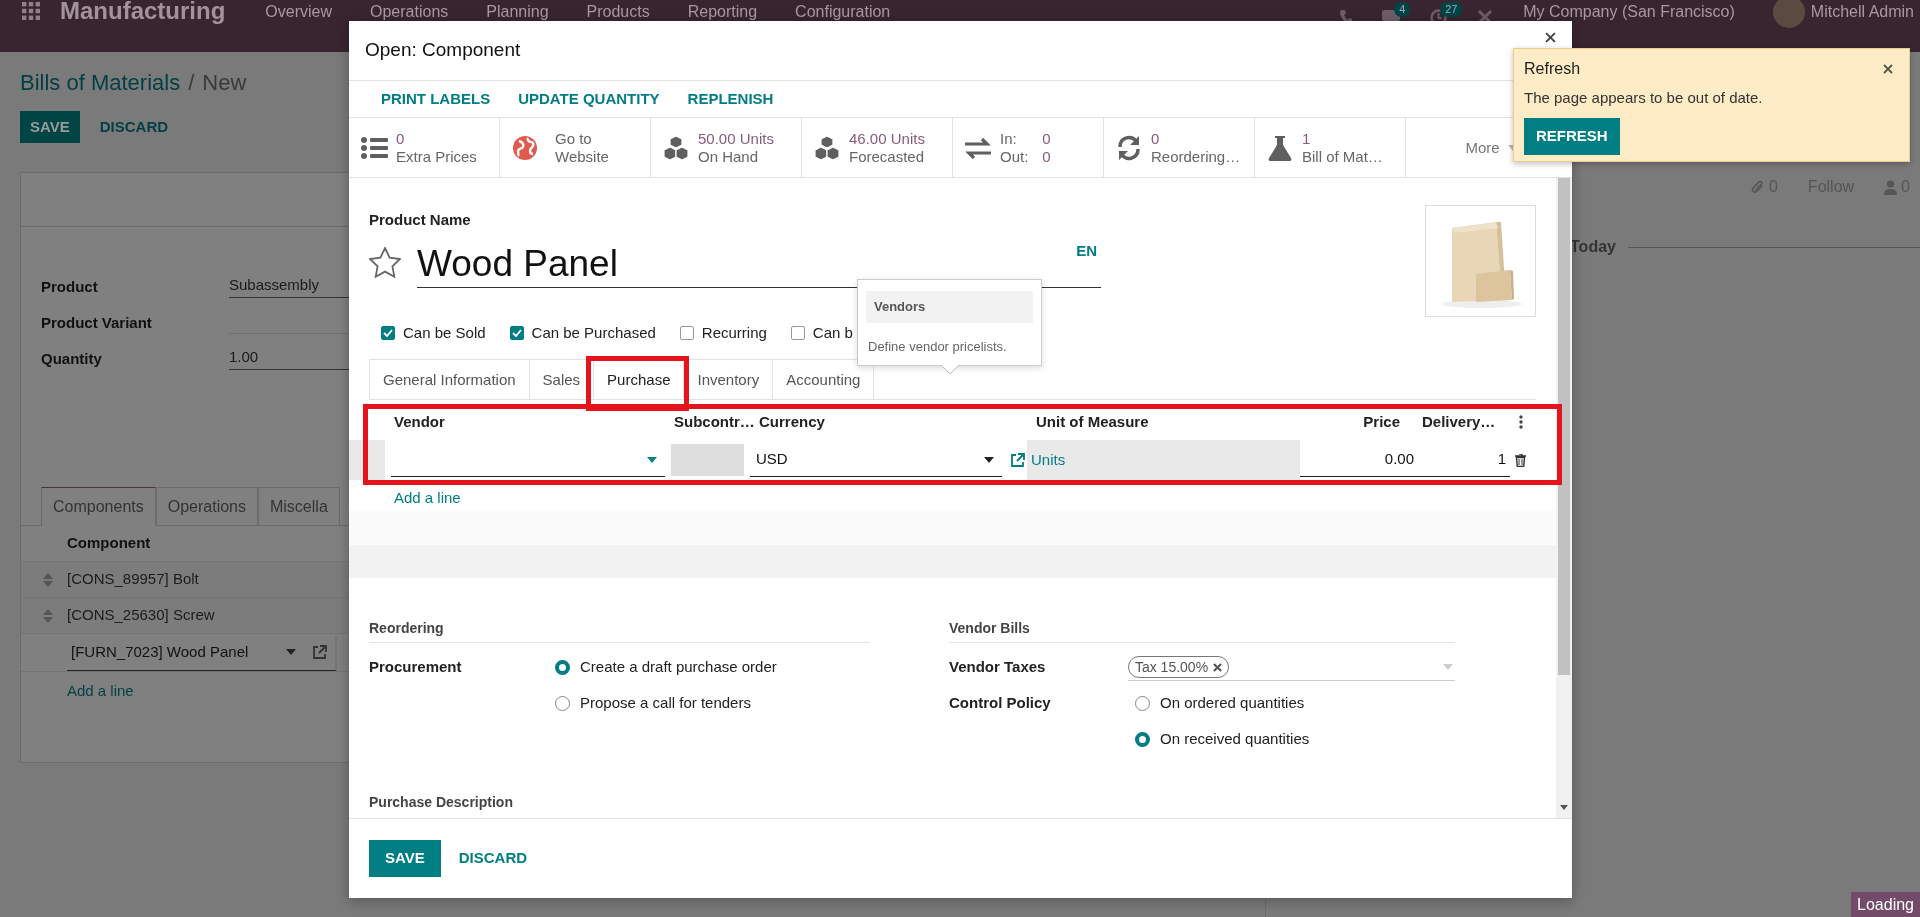  What do you see at coordinates (722, 12) in the screenshot?
I see `menu-item: Reporting` at bounding box center [722, 12].